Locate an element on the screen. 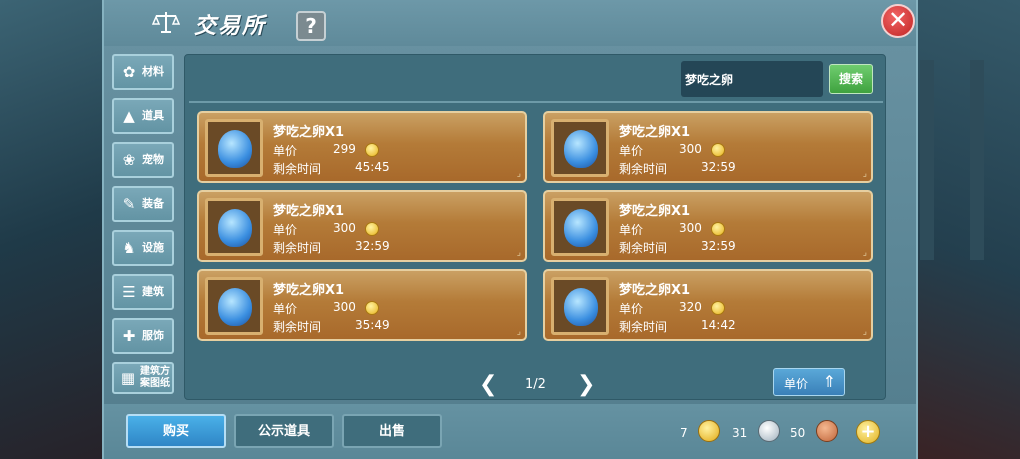  bottom-bar: 购买 公示道具 出售 7 31 50 + is located at coordinates (510, 431).